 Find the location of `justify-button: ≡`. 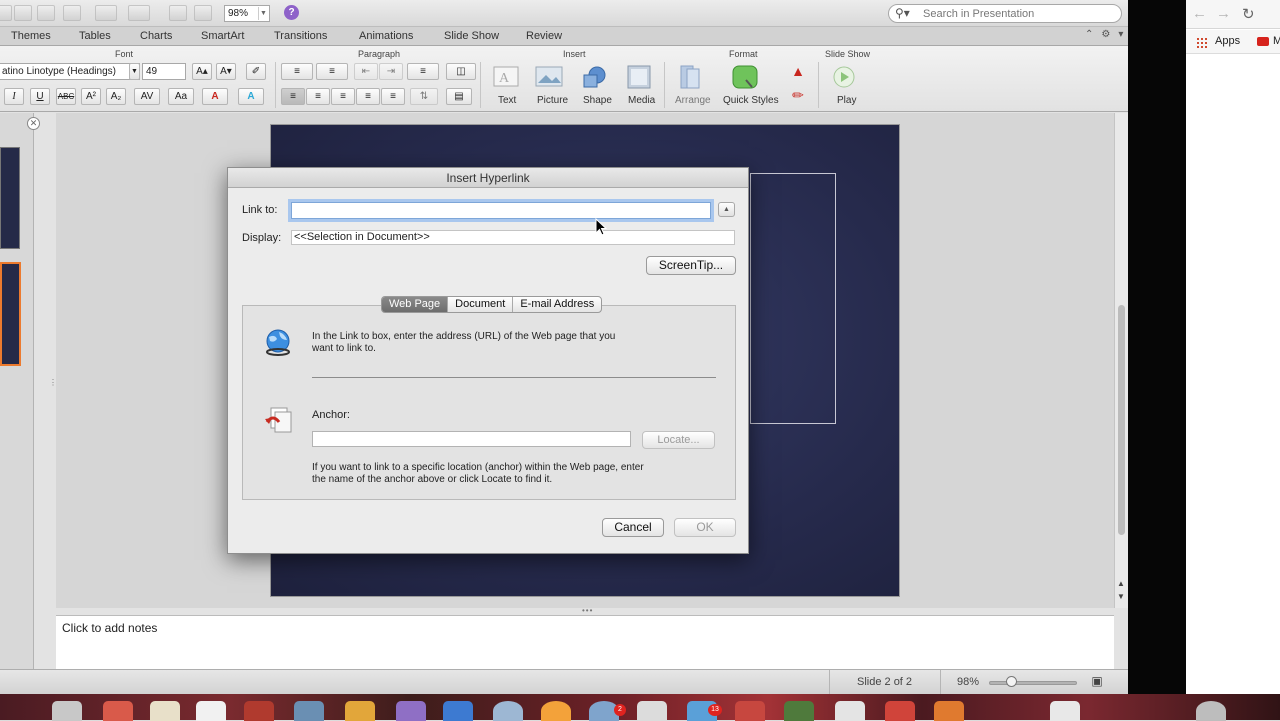

justify-button: ≡ is located at coordinates (368, 96).